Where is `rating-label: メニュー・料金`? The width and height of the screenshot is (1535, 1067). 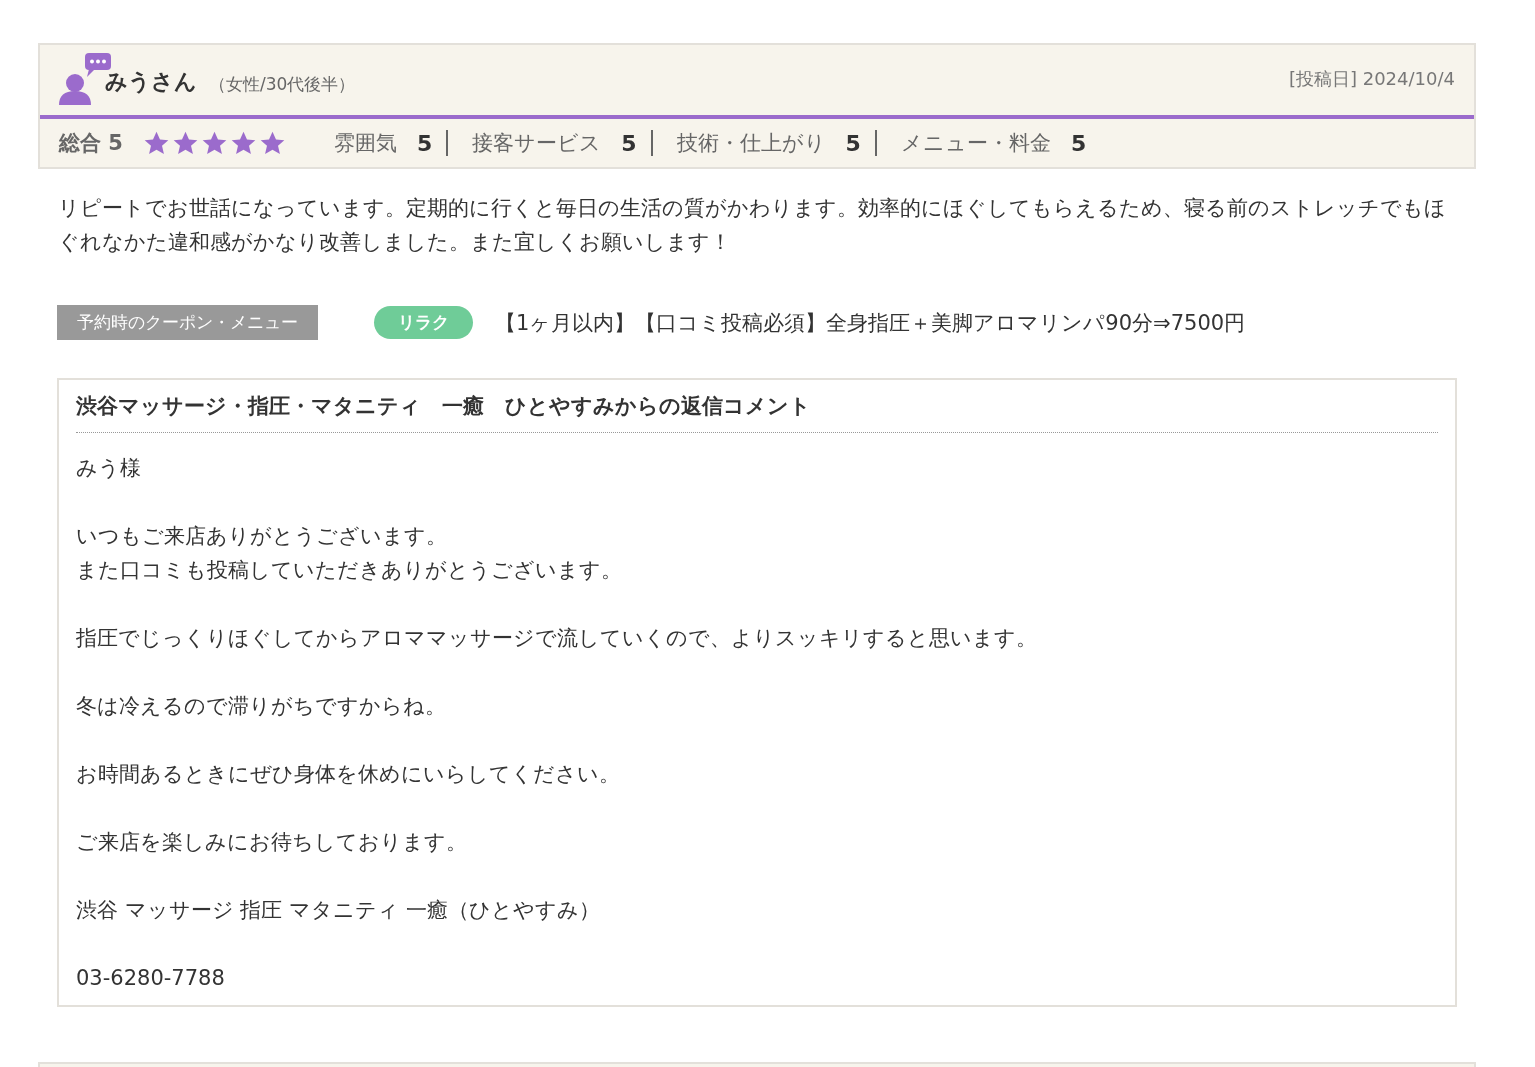 rating-label: メニュー・料金 is located at coordinates (975, 143).